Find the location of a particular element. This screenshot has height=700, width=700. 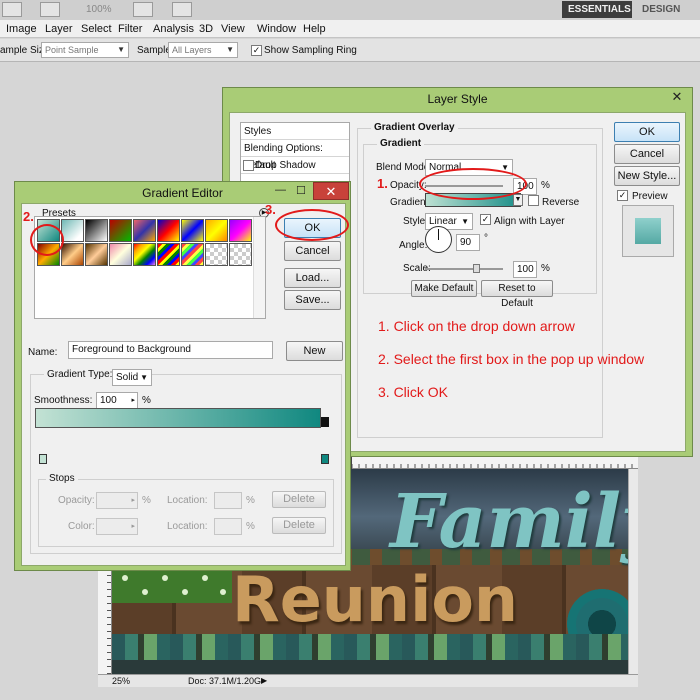

color-stop-right is located at coordinates (325, 459).